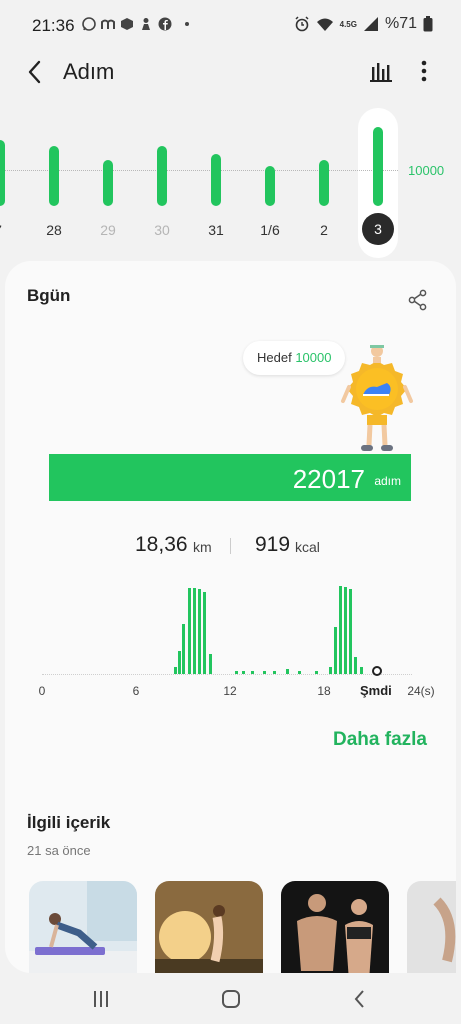 This screenshot has width=461, height=1024. What do you see at coordinates (387, 481) in the screenshot?
I see `steps-unit: adım` at bounding box center [387, 481].